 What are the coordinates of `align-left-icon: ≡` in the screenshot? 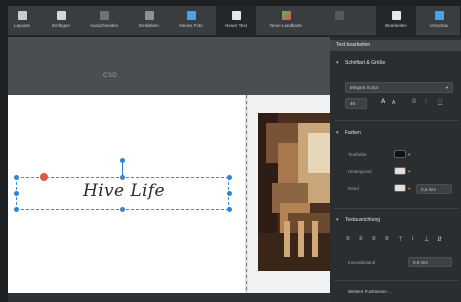 It's located at (348, 239).